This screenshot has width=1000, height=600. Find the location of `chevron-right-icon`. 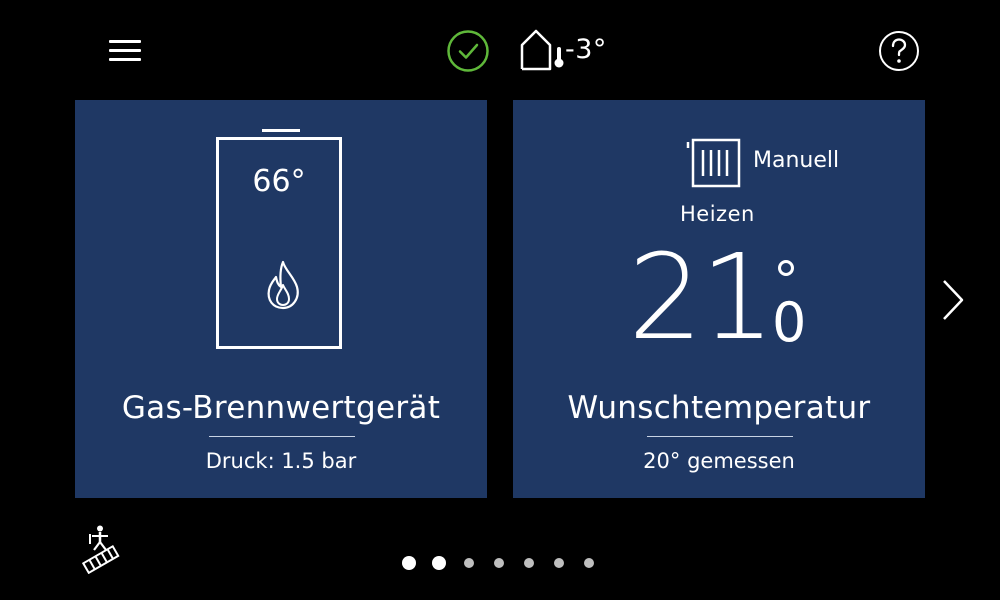

chevron-right-icon is located at coordinates (953, 300).